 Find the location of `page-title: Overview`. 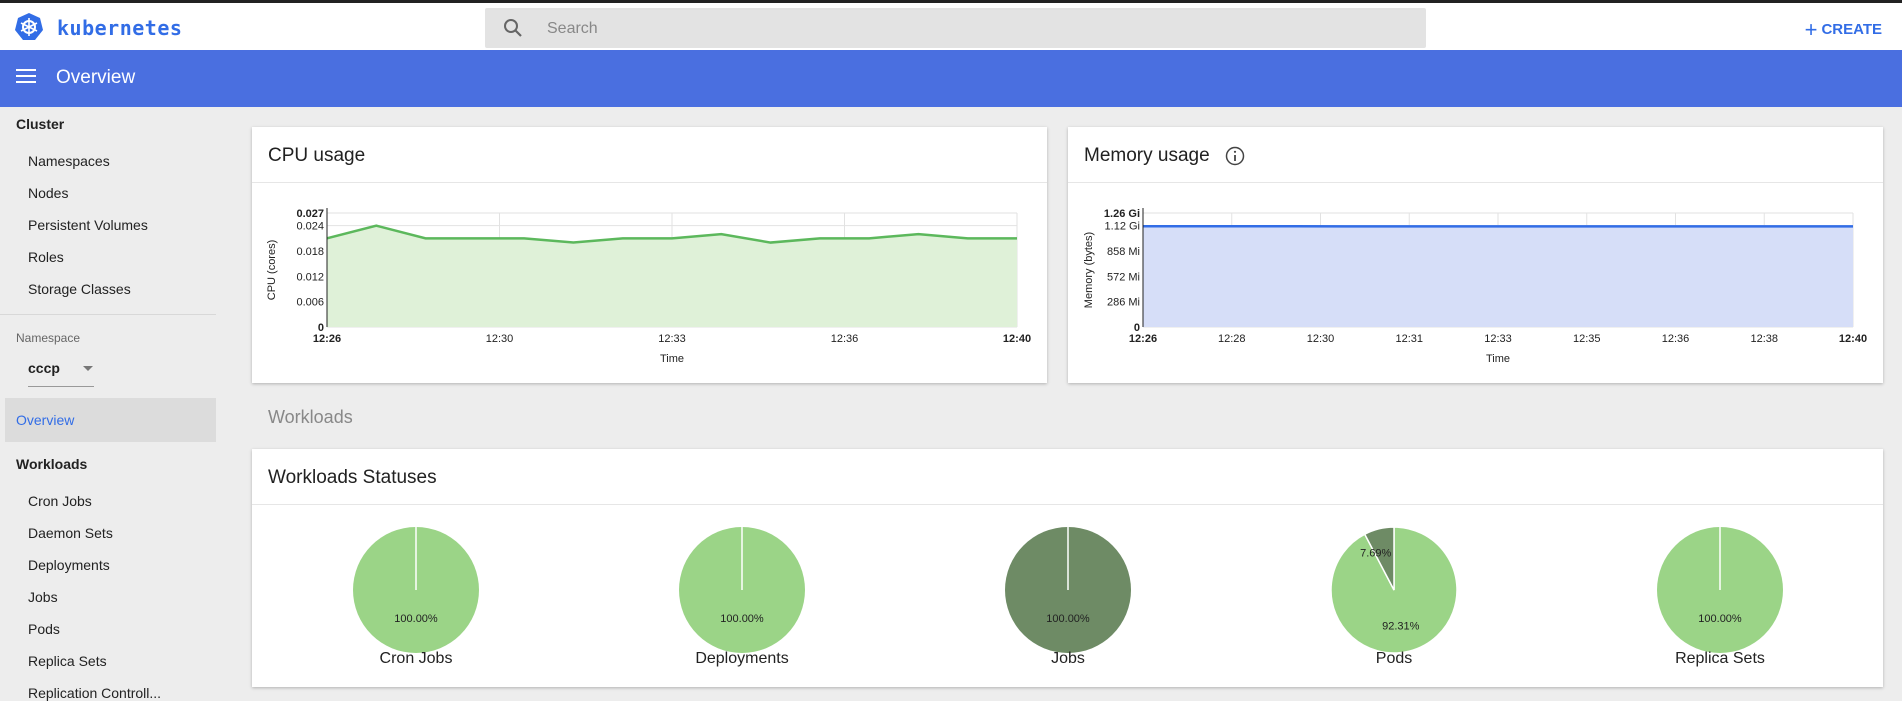

page-title: Overview is located at coordinates (95, 78).